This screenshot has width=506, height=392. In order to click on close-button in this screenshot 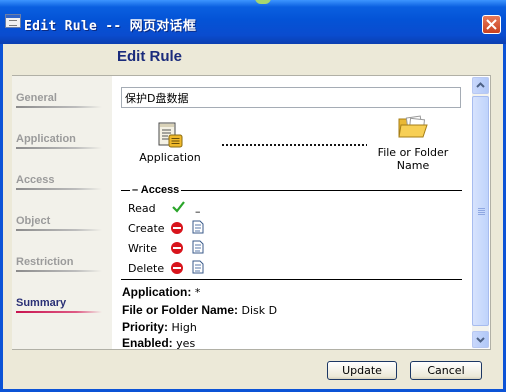, I will do `click(491, 24)`.